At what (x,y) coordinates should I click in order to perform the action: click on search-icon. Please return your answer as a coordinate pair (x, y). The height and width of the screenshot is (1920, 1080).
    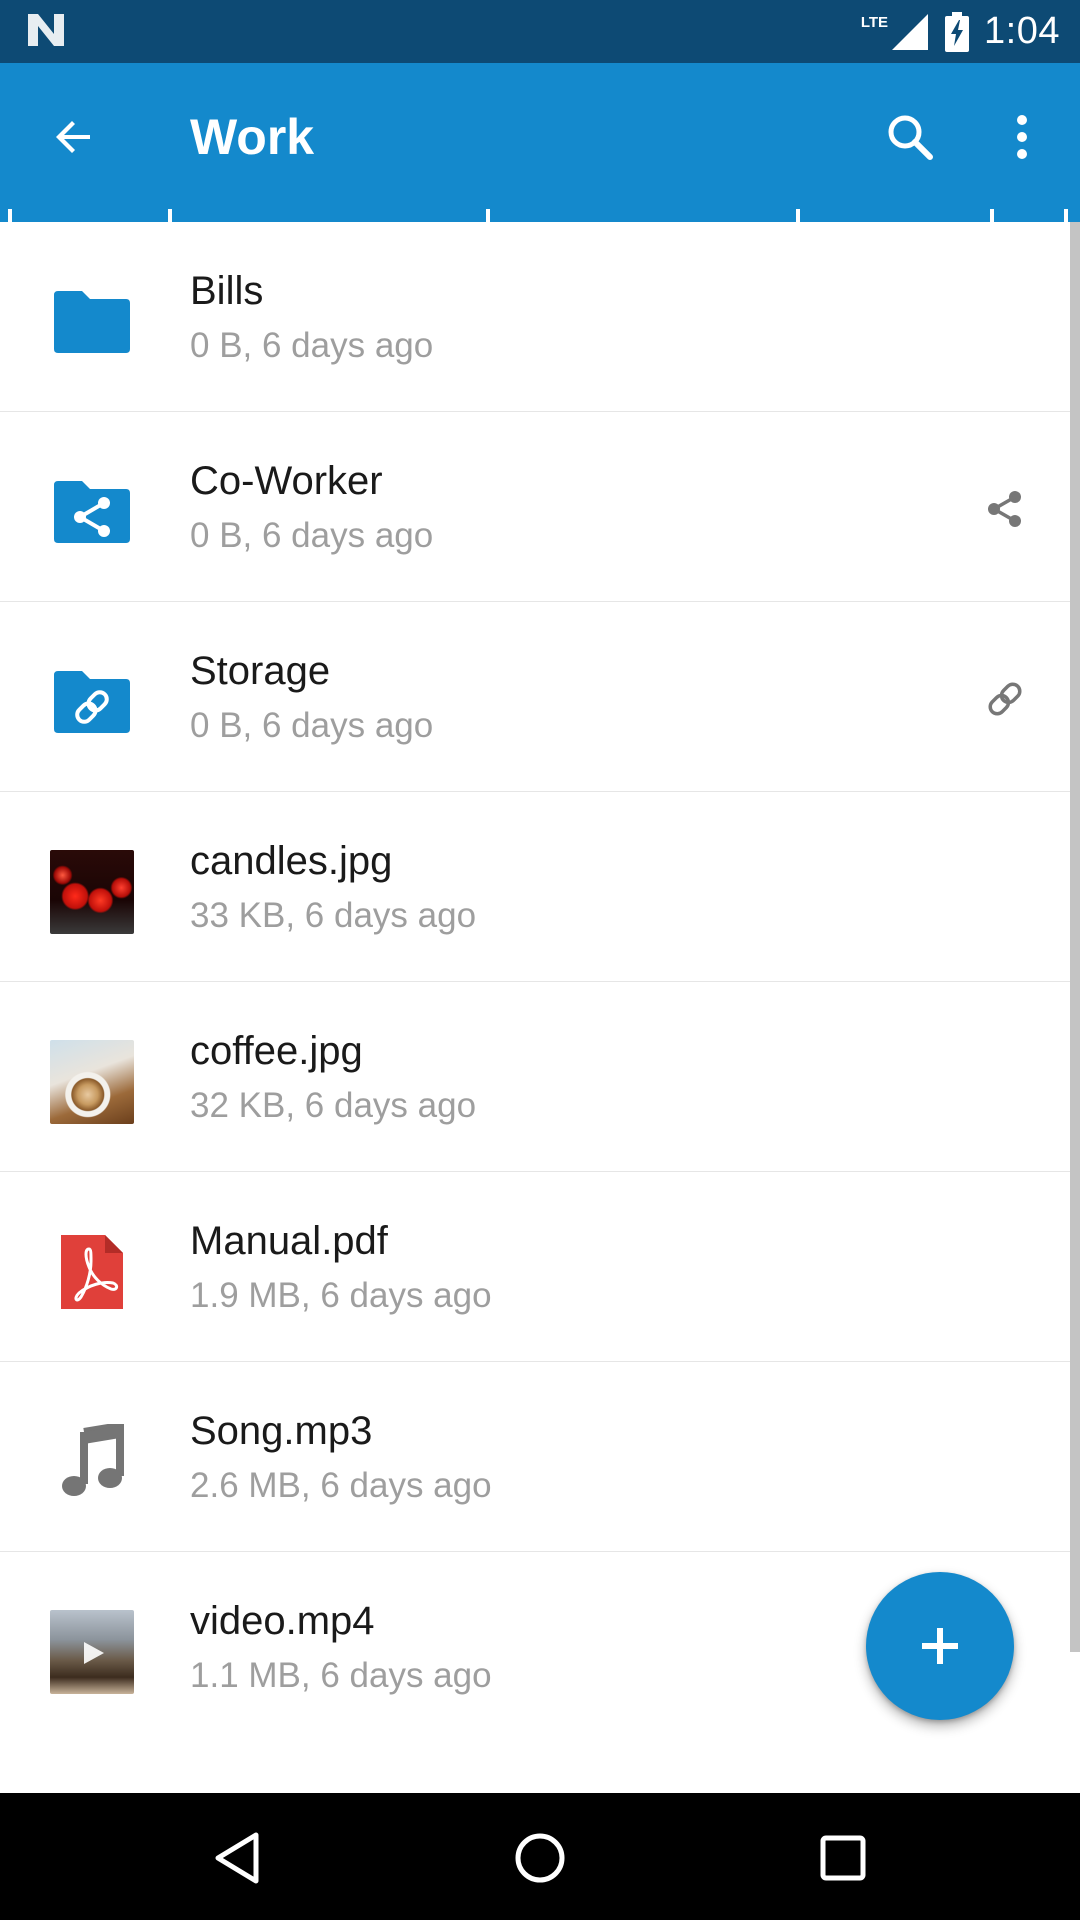
    Looking at the image, I should click on (910, 137).